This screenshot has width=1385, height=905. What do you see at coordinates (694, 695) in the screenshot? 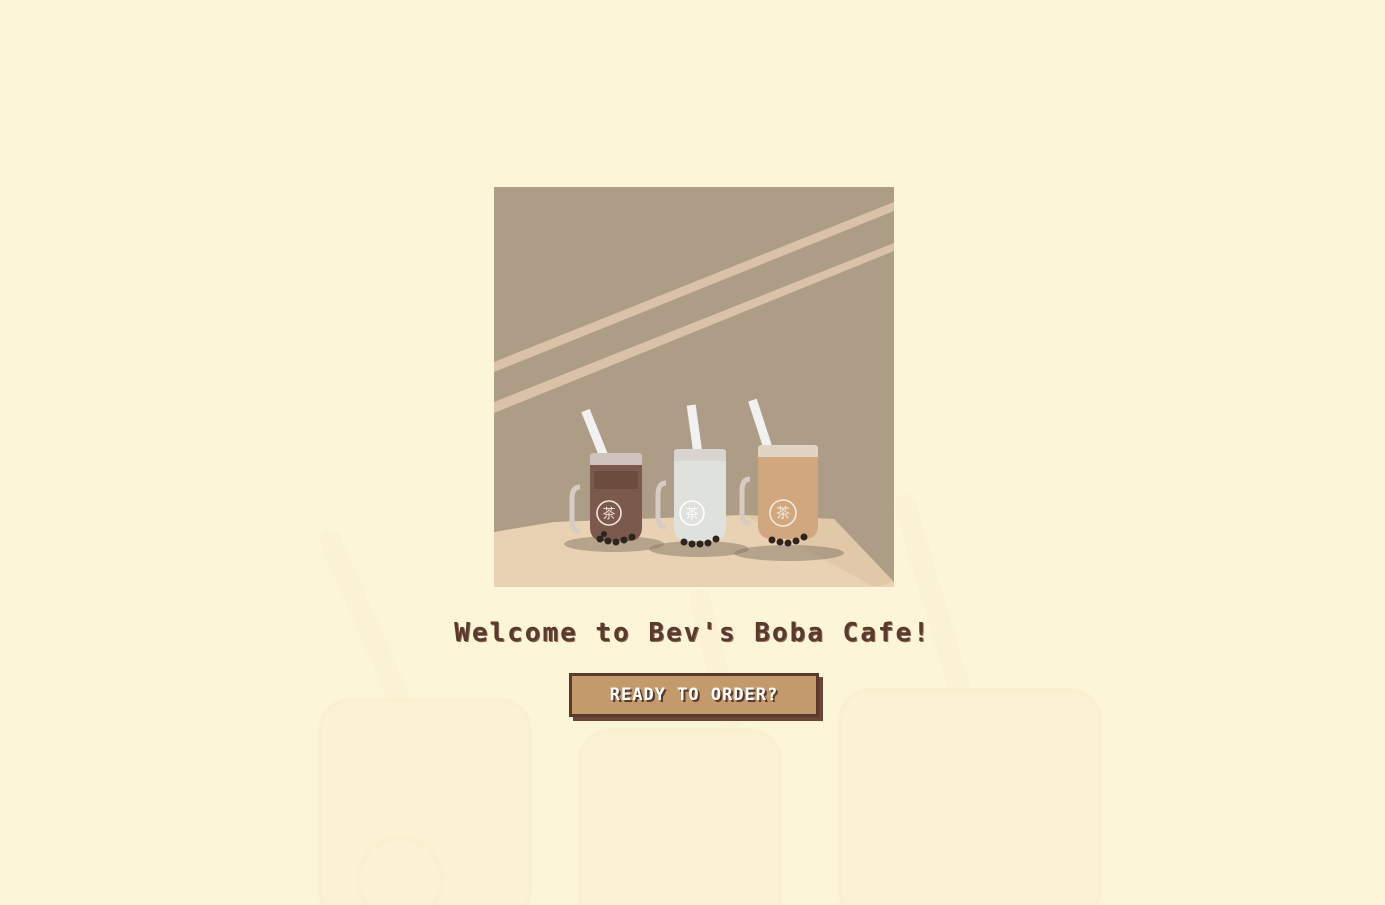
I see `ready-to-order-button: READY TO ORDER?` at bounding box center [694, 695].